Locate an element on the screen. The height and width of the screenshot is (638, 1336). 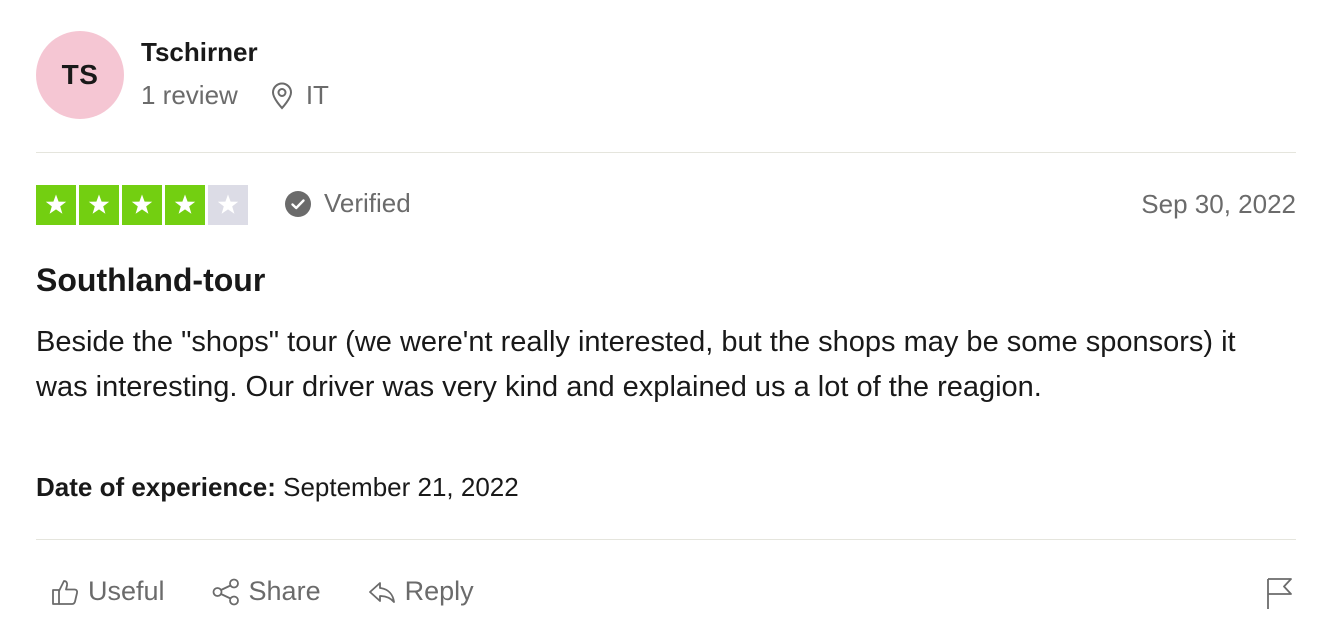
experience-date: September 21, 2022 is located at coordinates (397, 487).